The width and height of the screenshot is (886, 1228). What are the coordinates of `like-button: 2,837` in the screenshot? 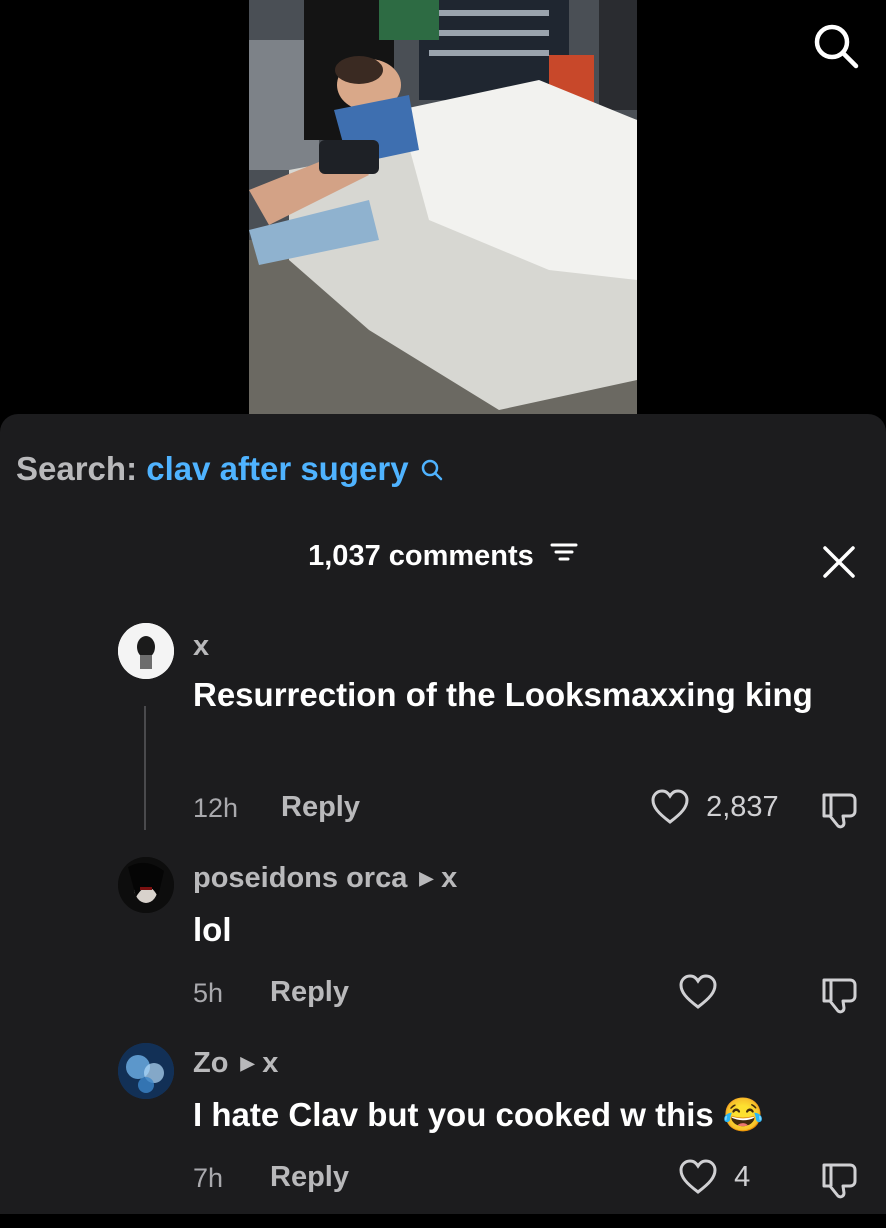 It's located at (714, 807).